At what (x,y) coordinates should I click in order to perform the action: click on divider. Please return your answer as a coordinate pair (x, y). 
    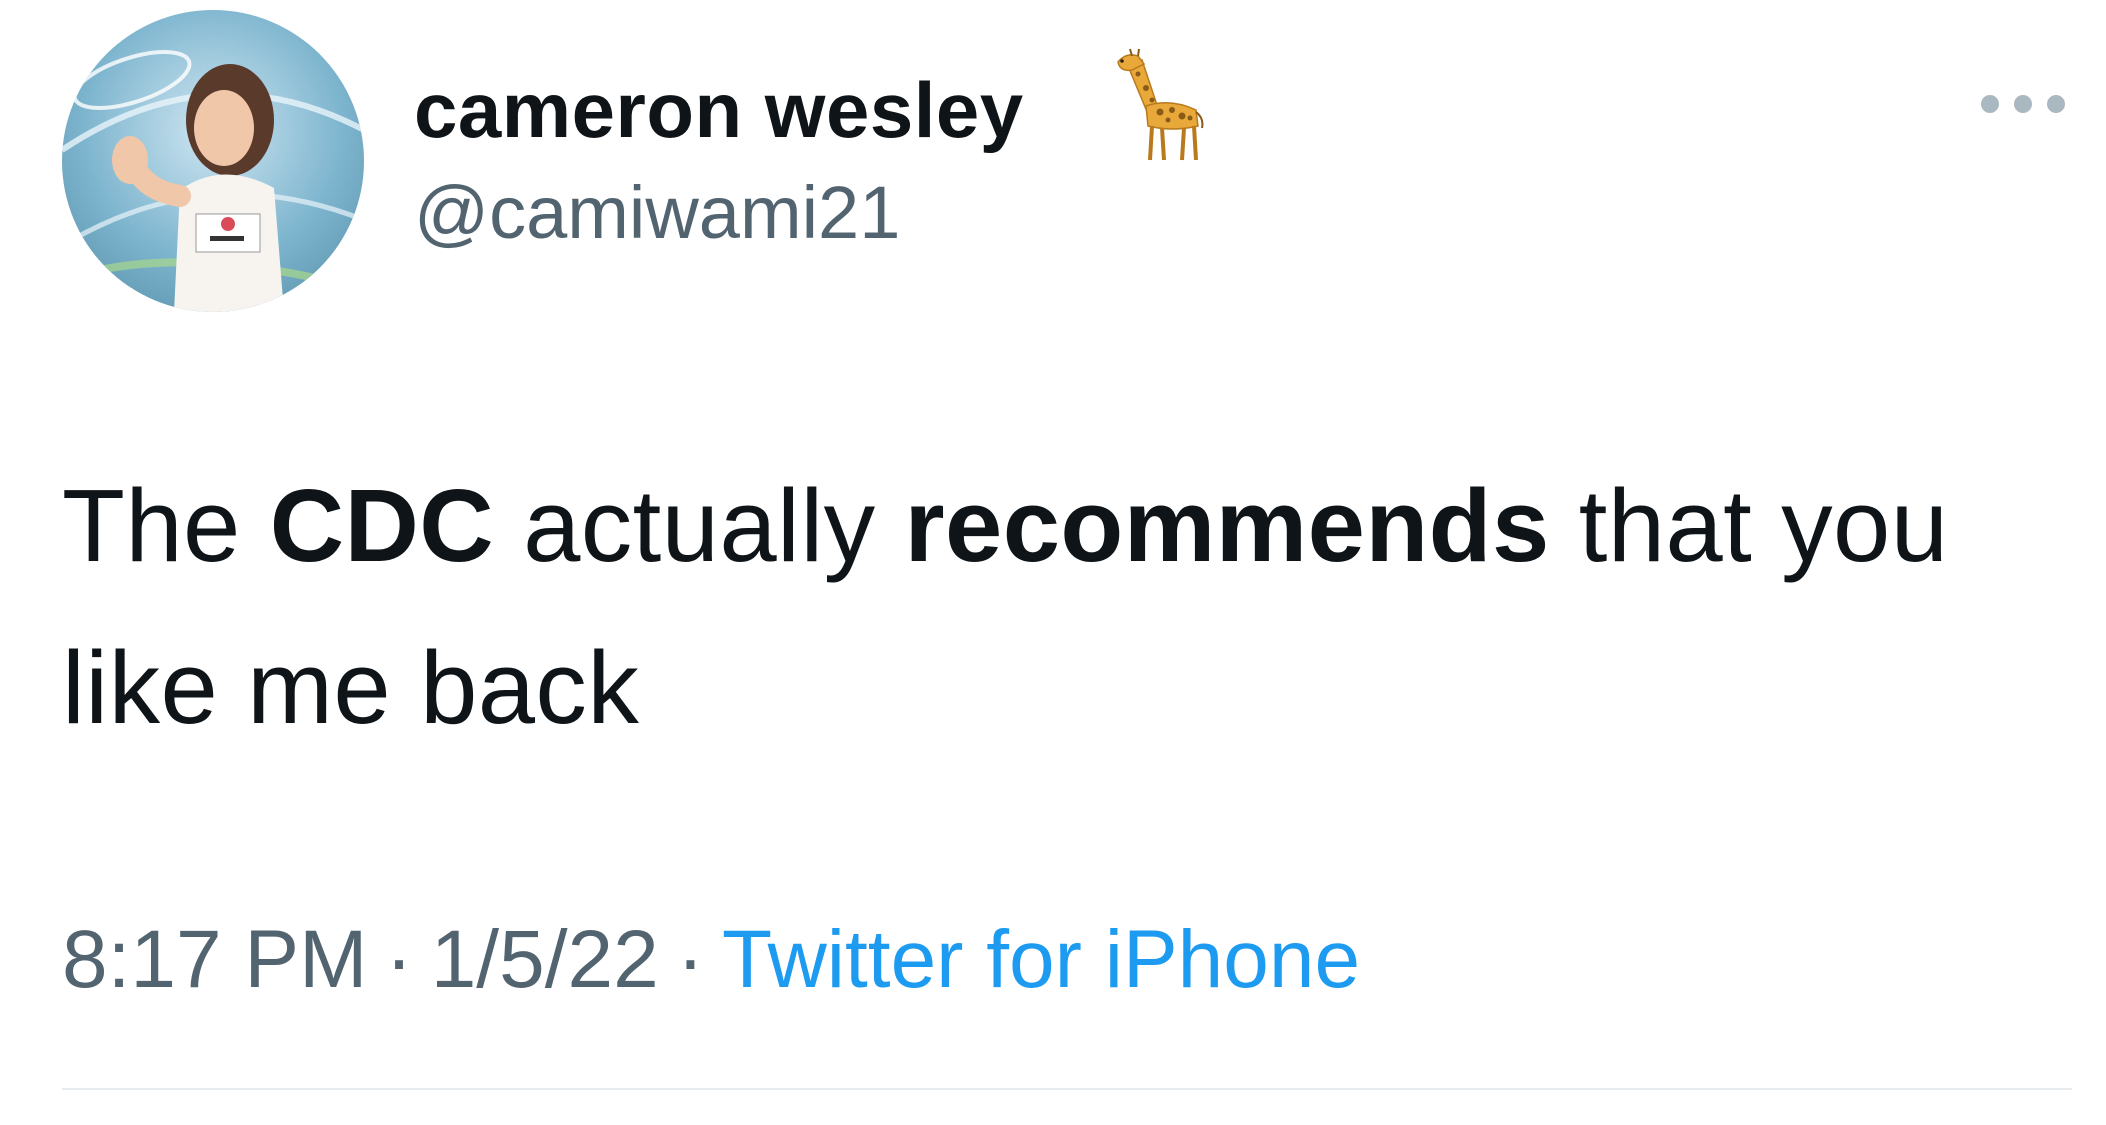
    Looking at the image, I should click on (1067, 1089).